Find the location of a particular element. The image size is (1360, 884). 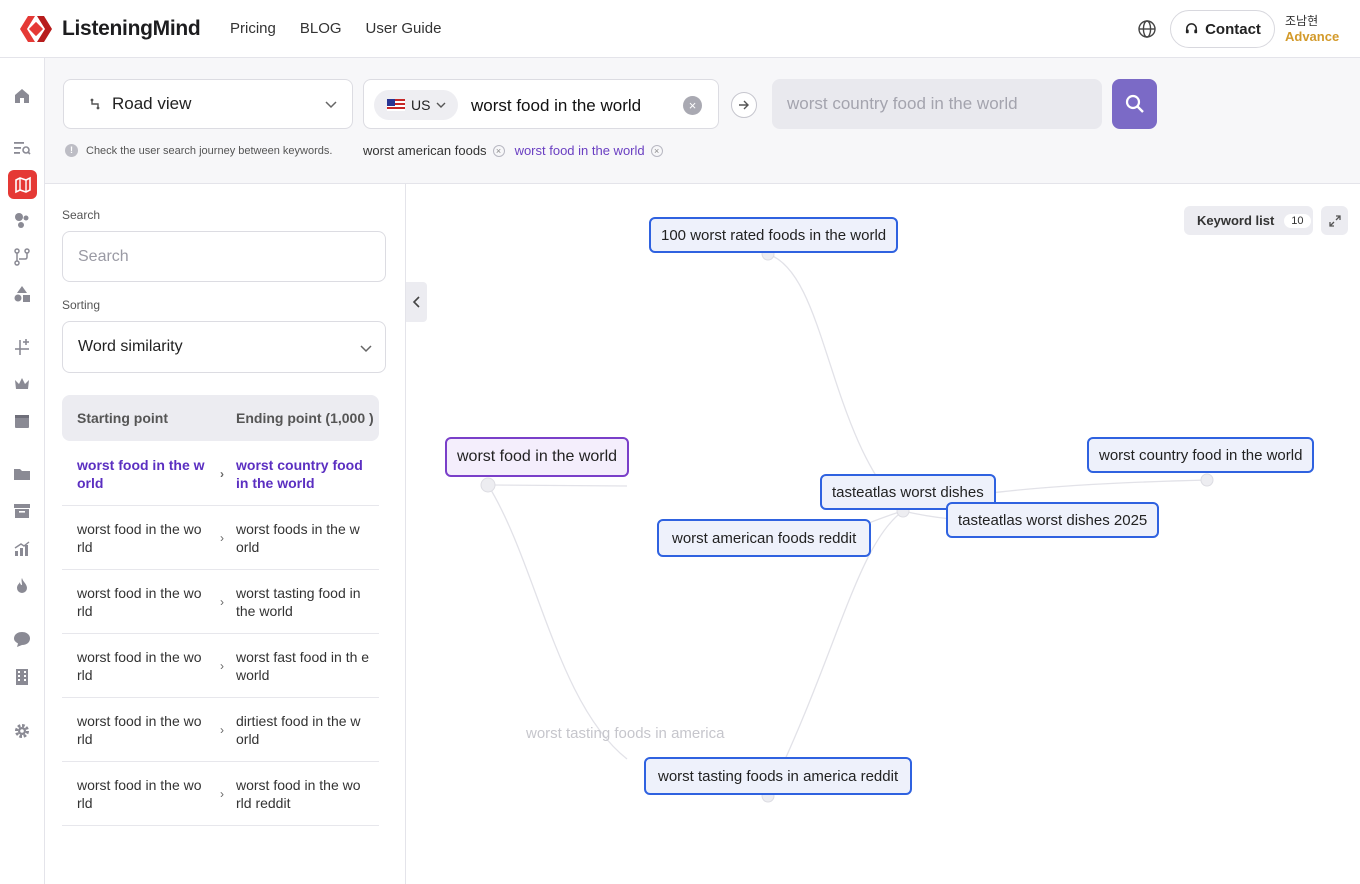

crown-icon is located at coordinates (22, 384).